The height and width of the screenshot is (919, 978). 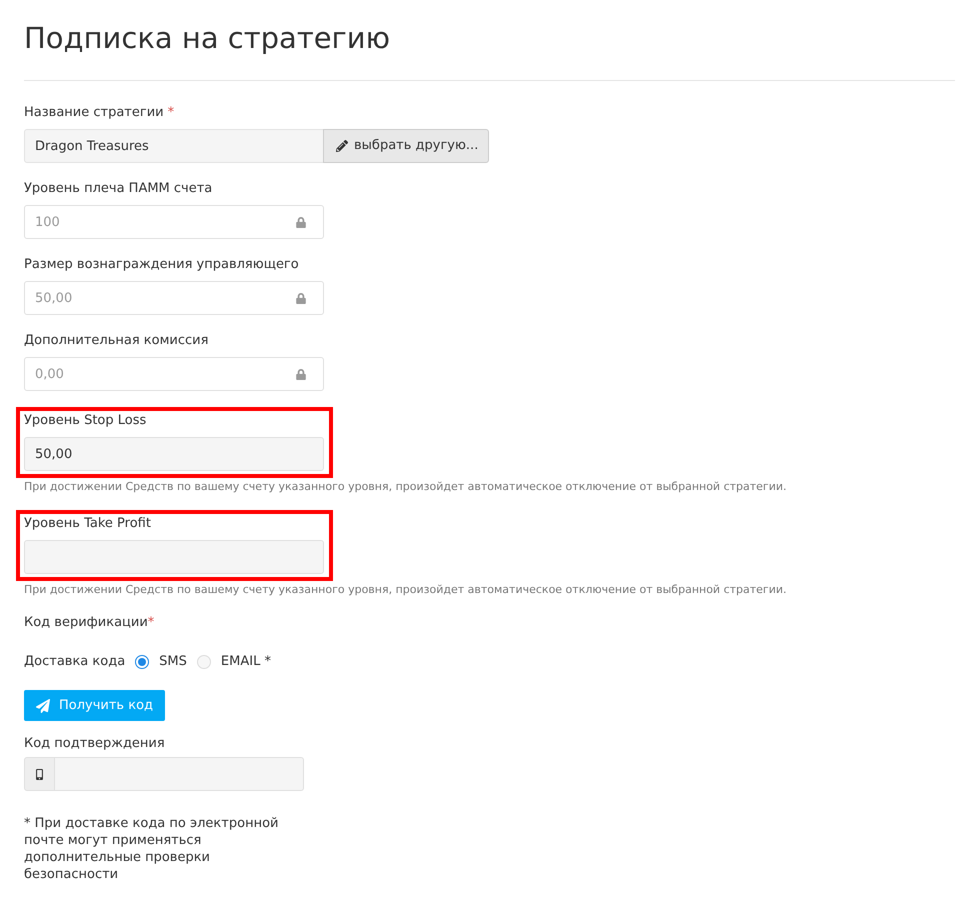 I want to click on field-label: Дополнительная комиссия, so click(x=116, y=341).